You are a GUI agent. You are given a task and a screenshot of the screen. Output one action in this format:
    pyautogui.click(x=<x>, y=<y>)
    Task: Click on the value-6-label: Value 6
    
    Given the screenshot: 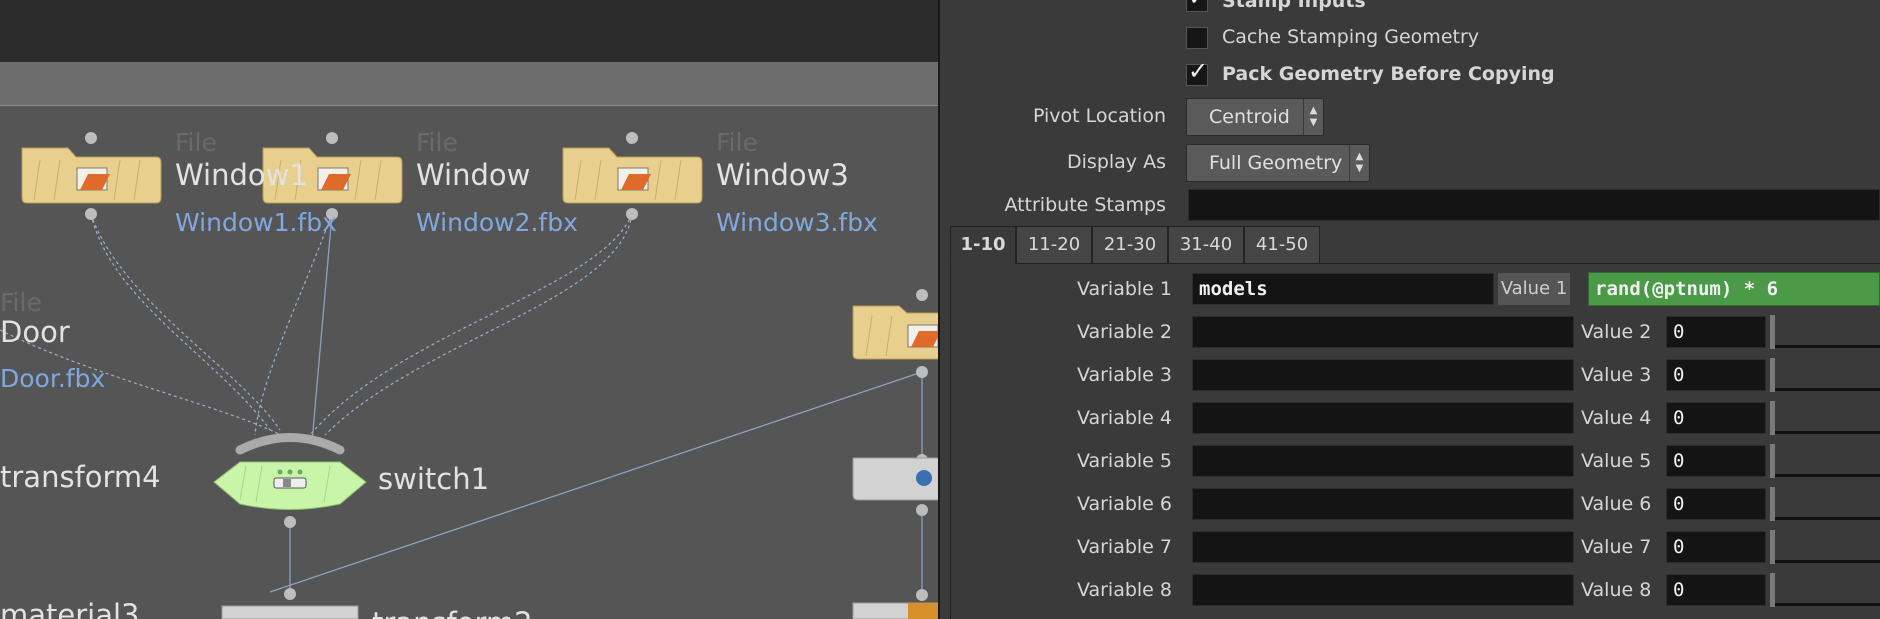 What is the action you would take?
    pyautogui.click(x=1616, y=504)
    